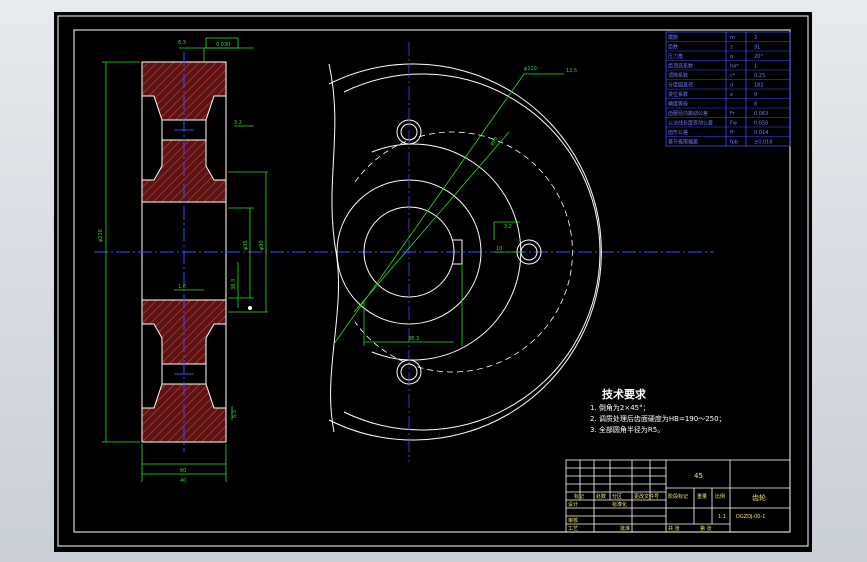  Describe the element at coordinates (678, 94) in the screenshot. I see `param-cell: 变位系数` at that location.